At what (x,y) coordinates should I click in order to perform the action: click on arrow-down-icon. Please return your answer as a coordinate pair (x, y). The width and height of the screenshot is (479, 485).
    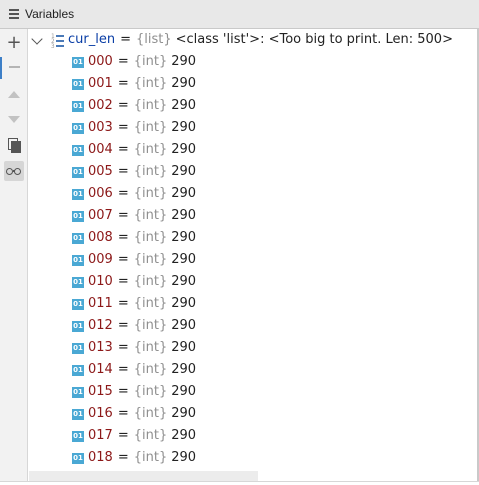
    Looking at the image, I should click on (14, 119).